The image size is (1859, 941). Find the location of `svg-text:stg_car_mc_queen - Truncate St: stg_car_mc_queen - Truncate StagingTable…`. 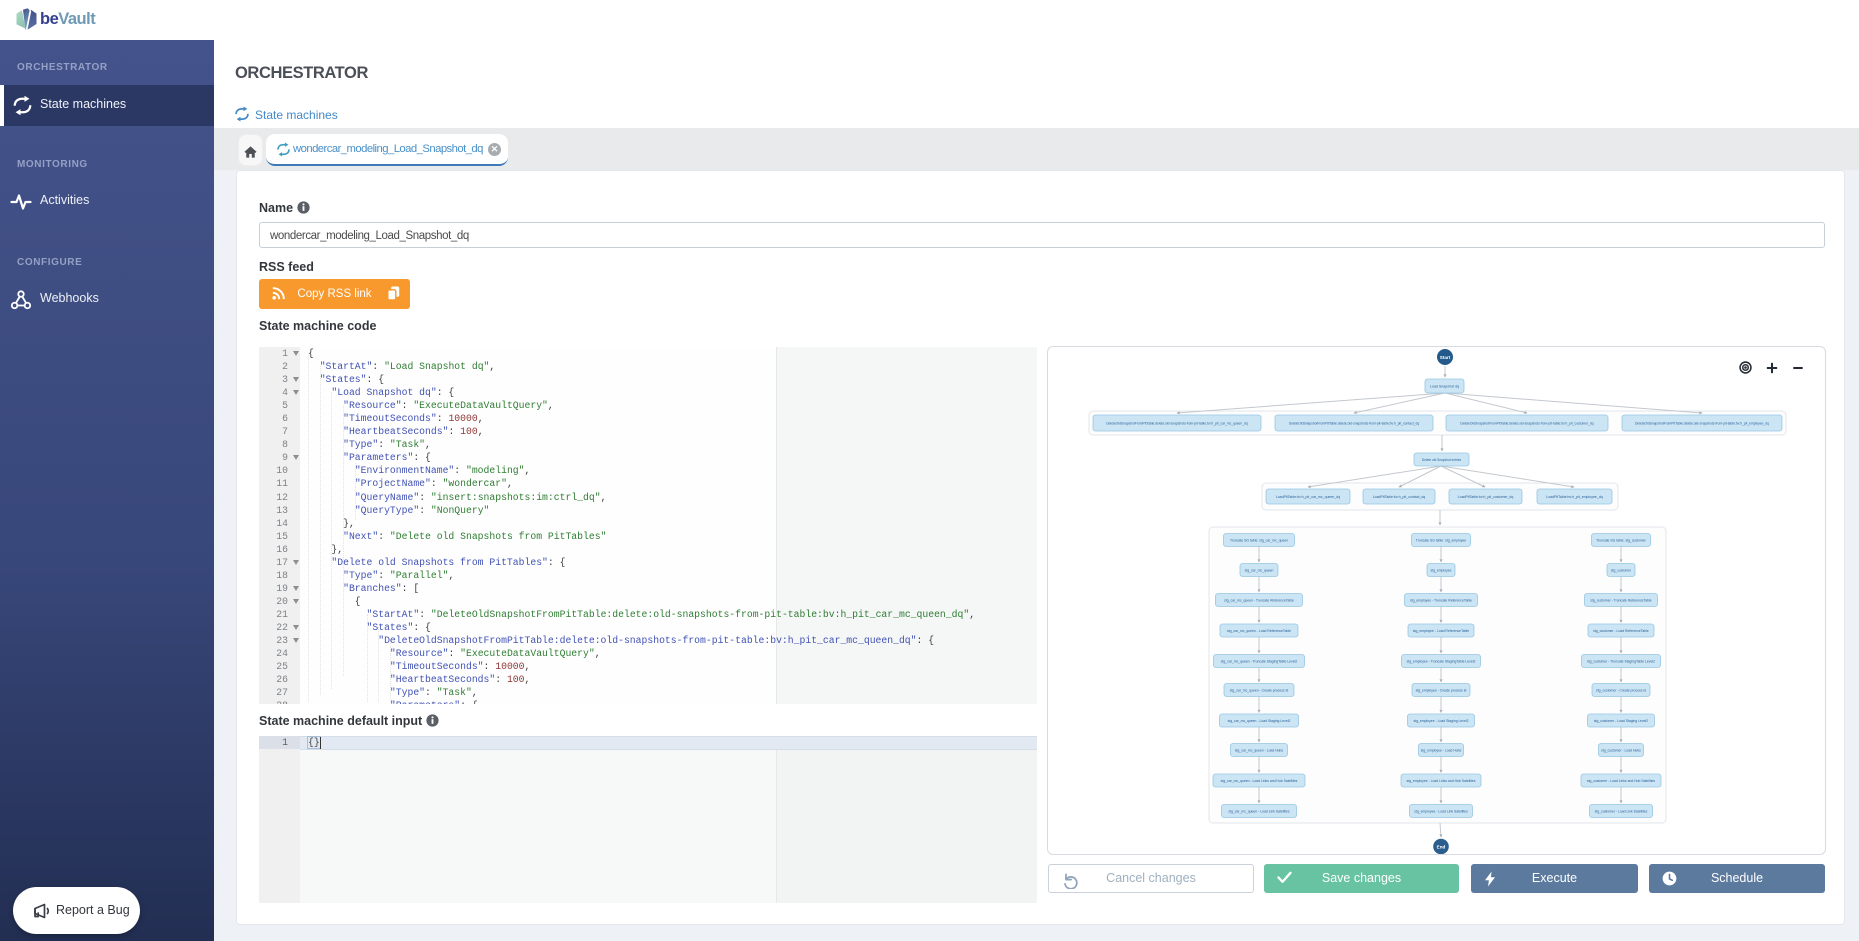

svg-text:stg_car_mc_queen - Truncate St: stg_car_mc_queen - Truncate StagingTable… is located at coordinates (1259, 661).